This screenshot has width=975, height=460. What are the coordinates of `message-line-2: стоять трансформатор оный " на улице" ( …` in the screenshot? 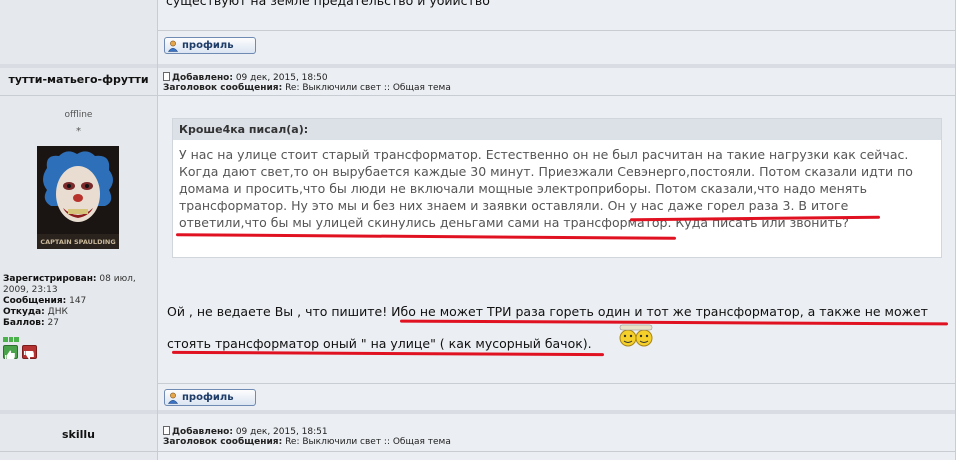 It's located at (379, 343).